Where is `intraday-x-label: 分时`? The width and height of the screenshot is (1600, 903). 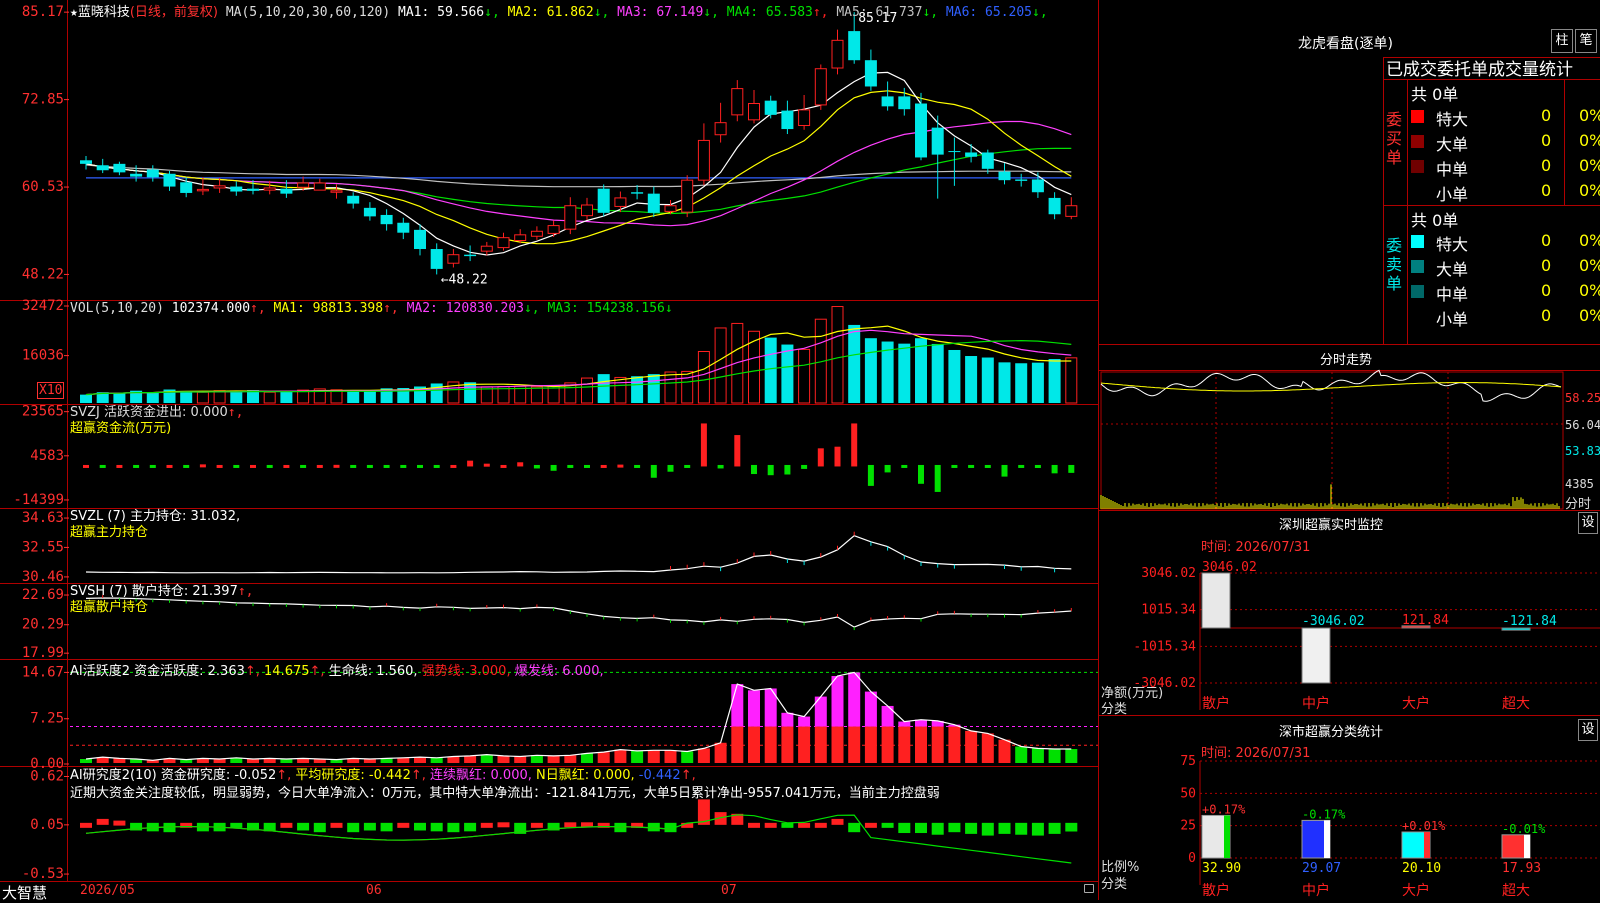
intraday-x-label: 分时 is located at coordinates (1578, 504).